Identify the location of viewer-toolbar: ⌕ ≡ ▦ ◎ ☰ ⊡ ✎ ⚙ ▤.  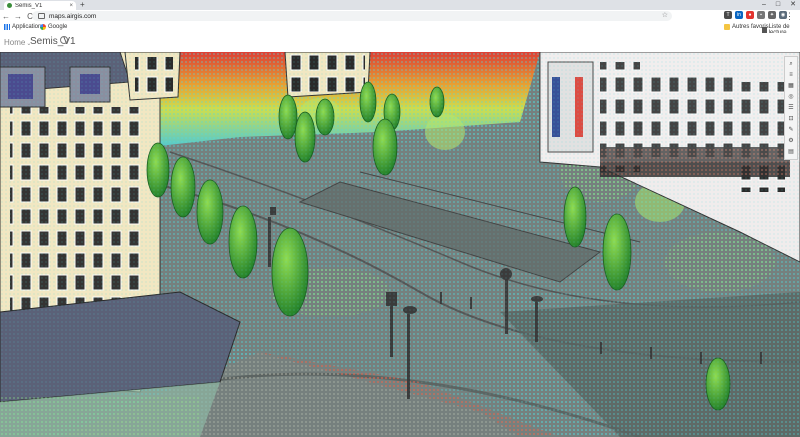
(791, 108).